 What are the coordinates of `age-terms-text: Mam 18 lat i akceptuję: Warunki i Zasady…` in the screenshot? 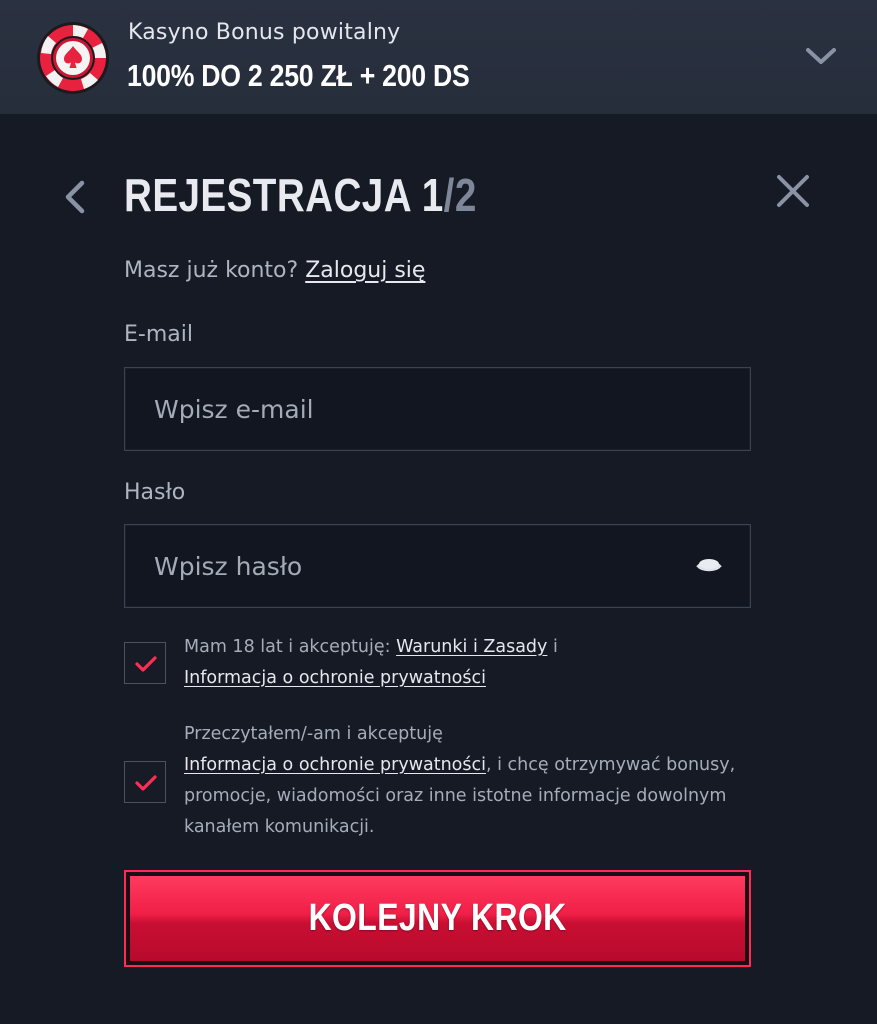 It's located at (469, 663).